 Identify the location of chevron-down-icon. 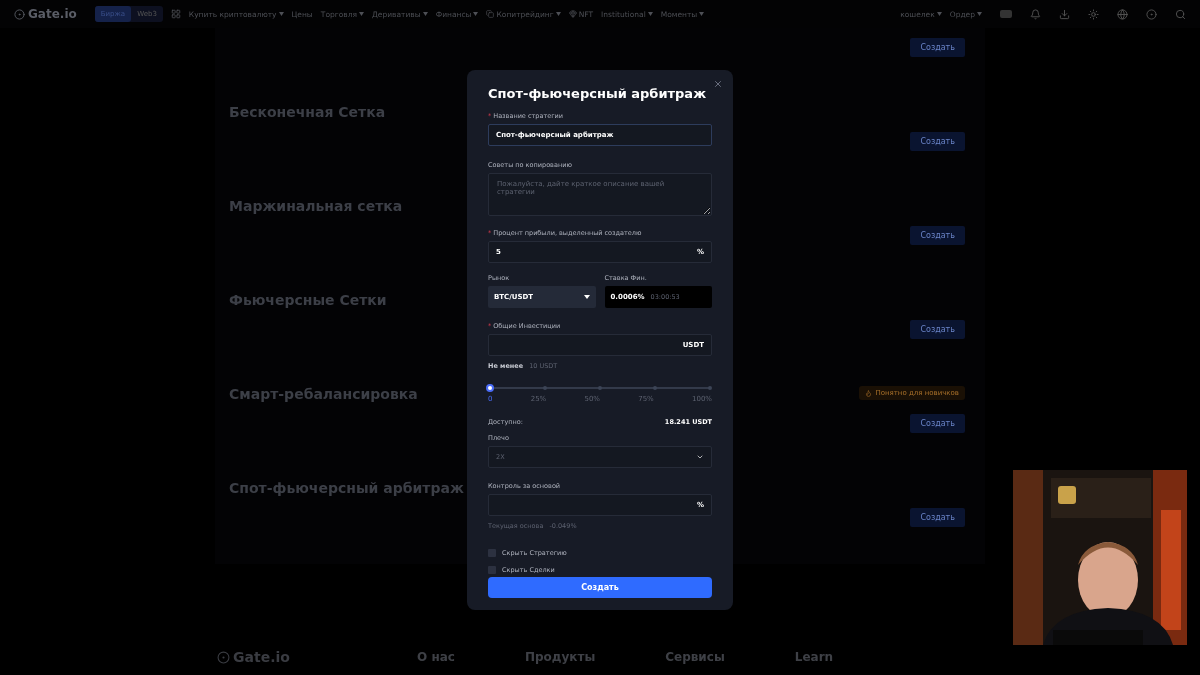
(700, 457).